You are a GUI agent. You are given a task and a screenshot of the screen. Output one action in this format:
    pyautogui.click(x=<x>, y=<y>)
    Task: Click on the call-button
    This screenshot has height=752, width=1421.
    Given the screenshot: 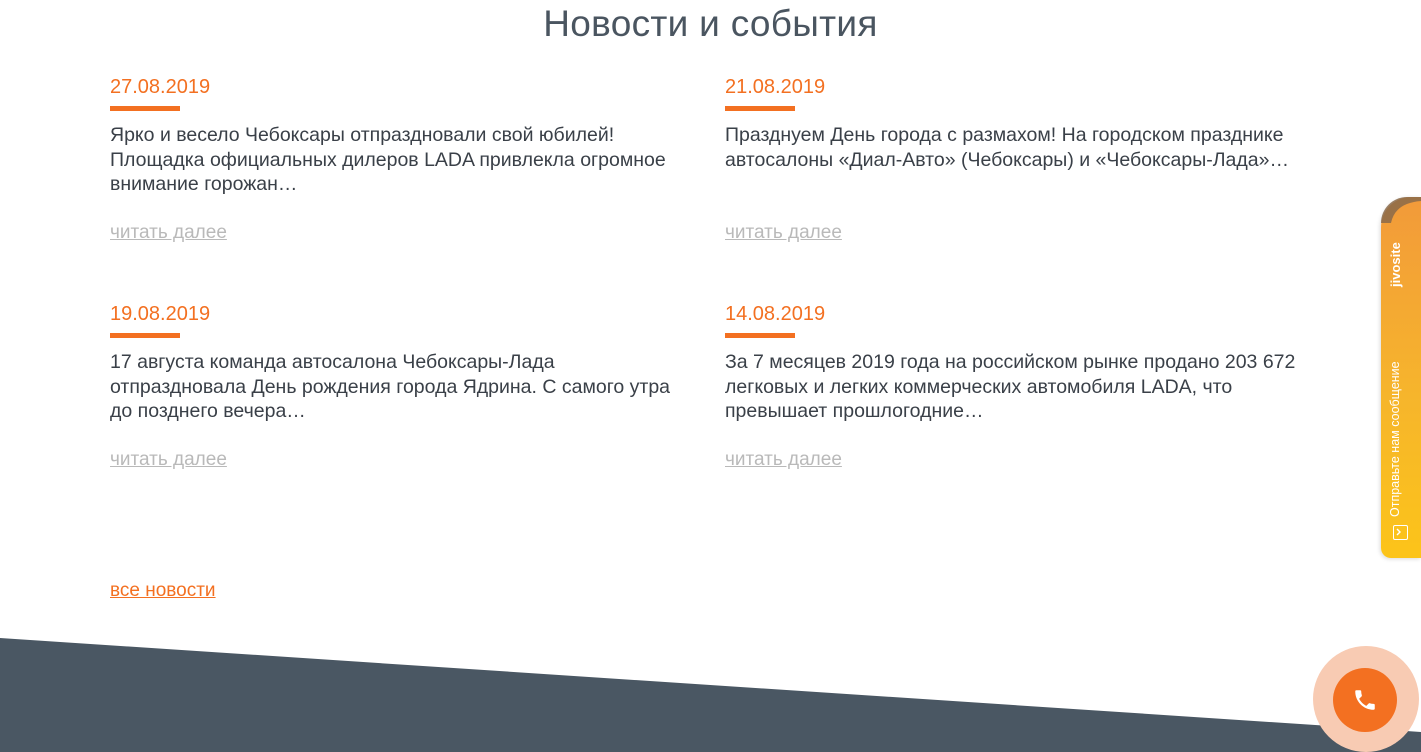 What is the action you would take?
    pyautogui.click(x=1365, y=700)
    